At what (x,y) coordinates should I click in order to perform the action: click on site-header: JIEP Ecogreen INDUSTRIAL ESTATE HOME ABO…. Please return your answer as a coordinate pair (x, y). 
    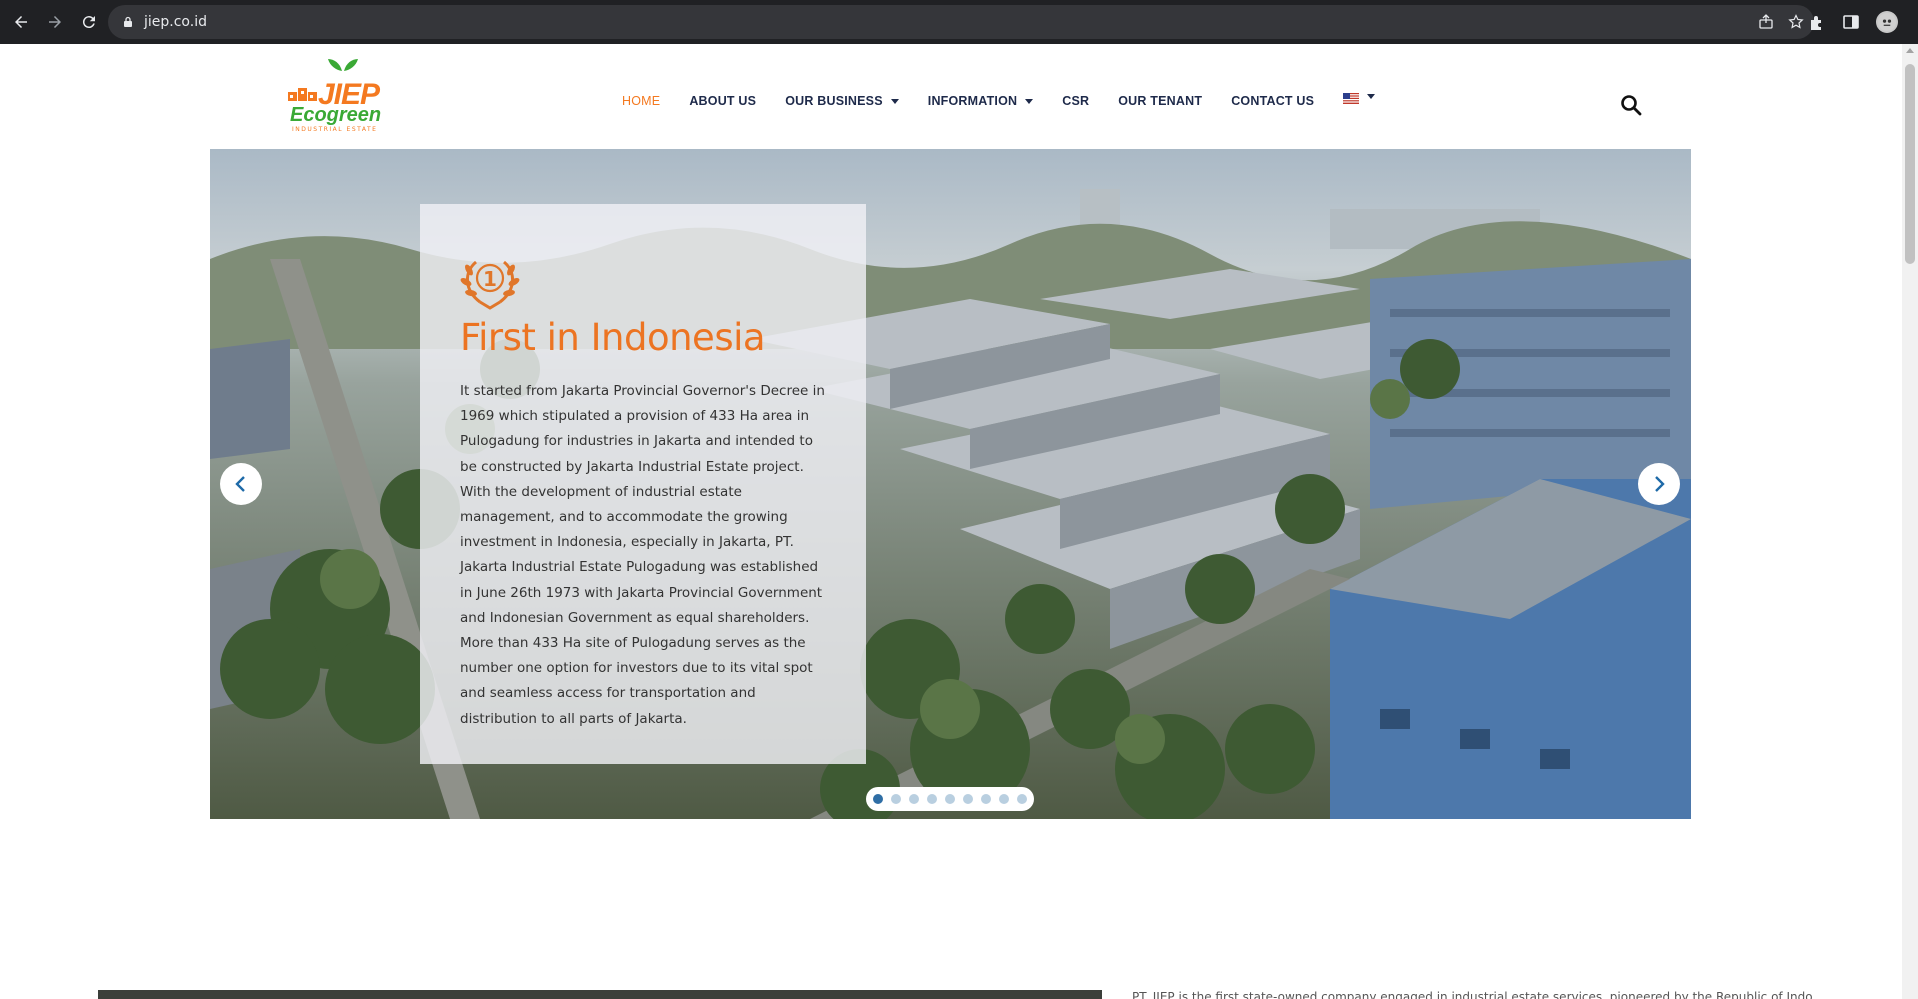
    Looking at the image, I should click on (951, 96).